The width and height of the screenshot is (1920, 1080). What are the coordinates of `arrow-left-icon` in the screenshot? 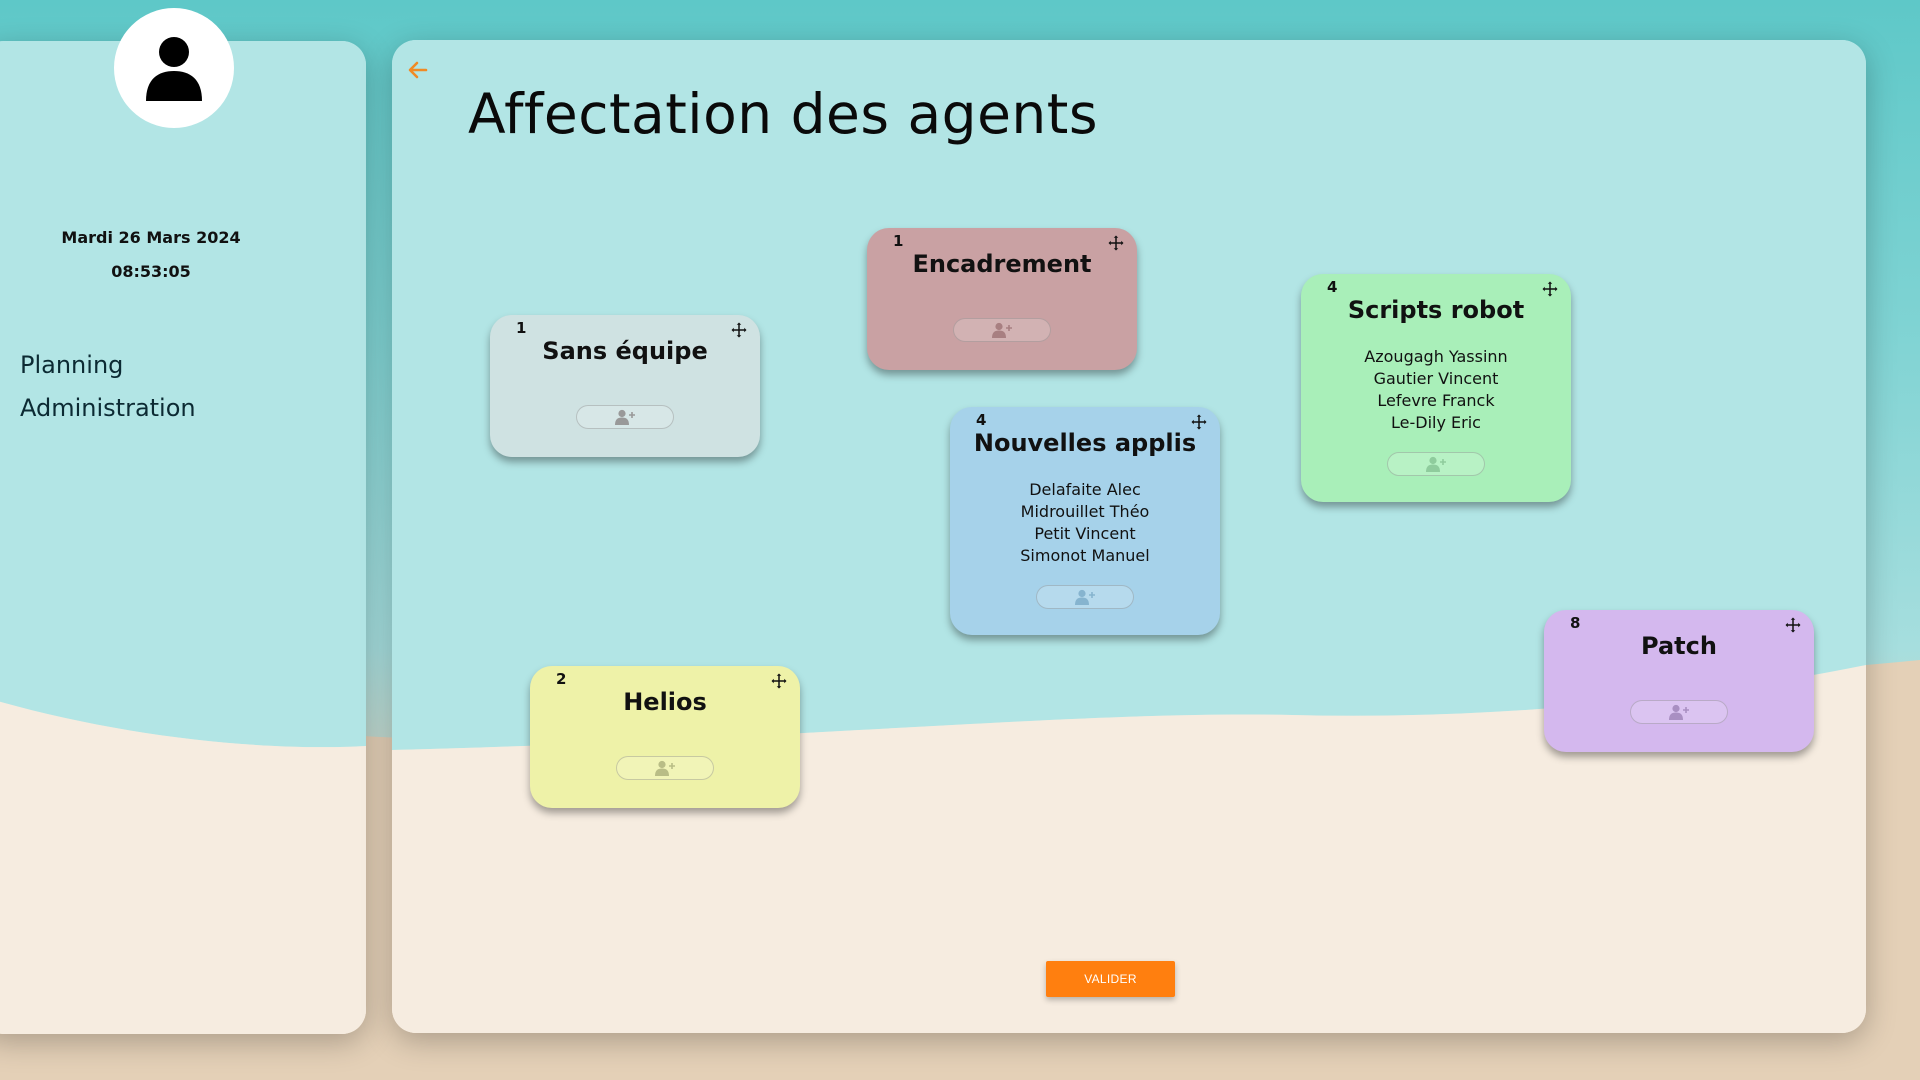 It's located at (418, 70).